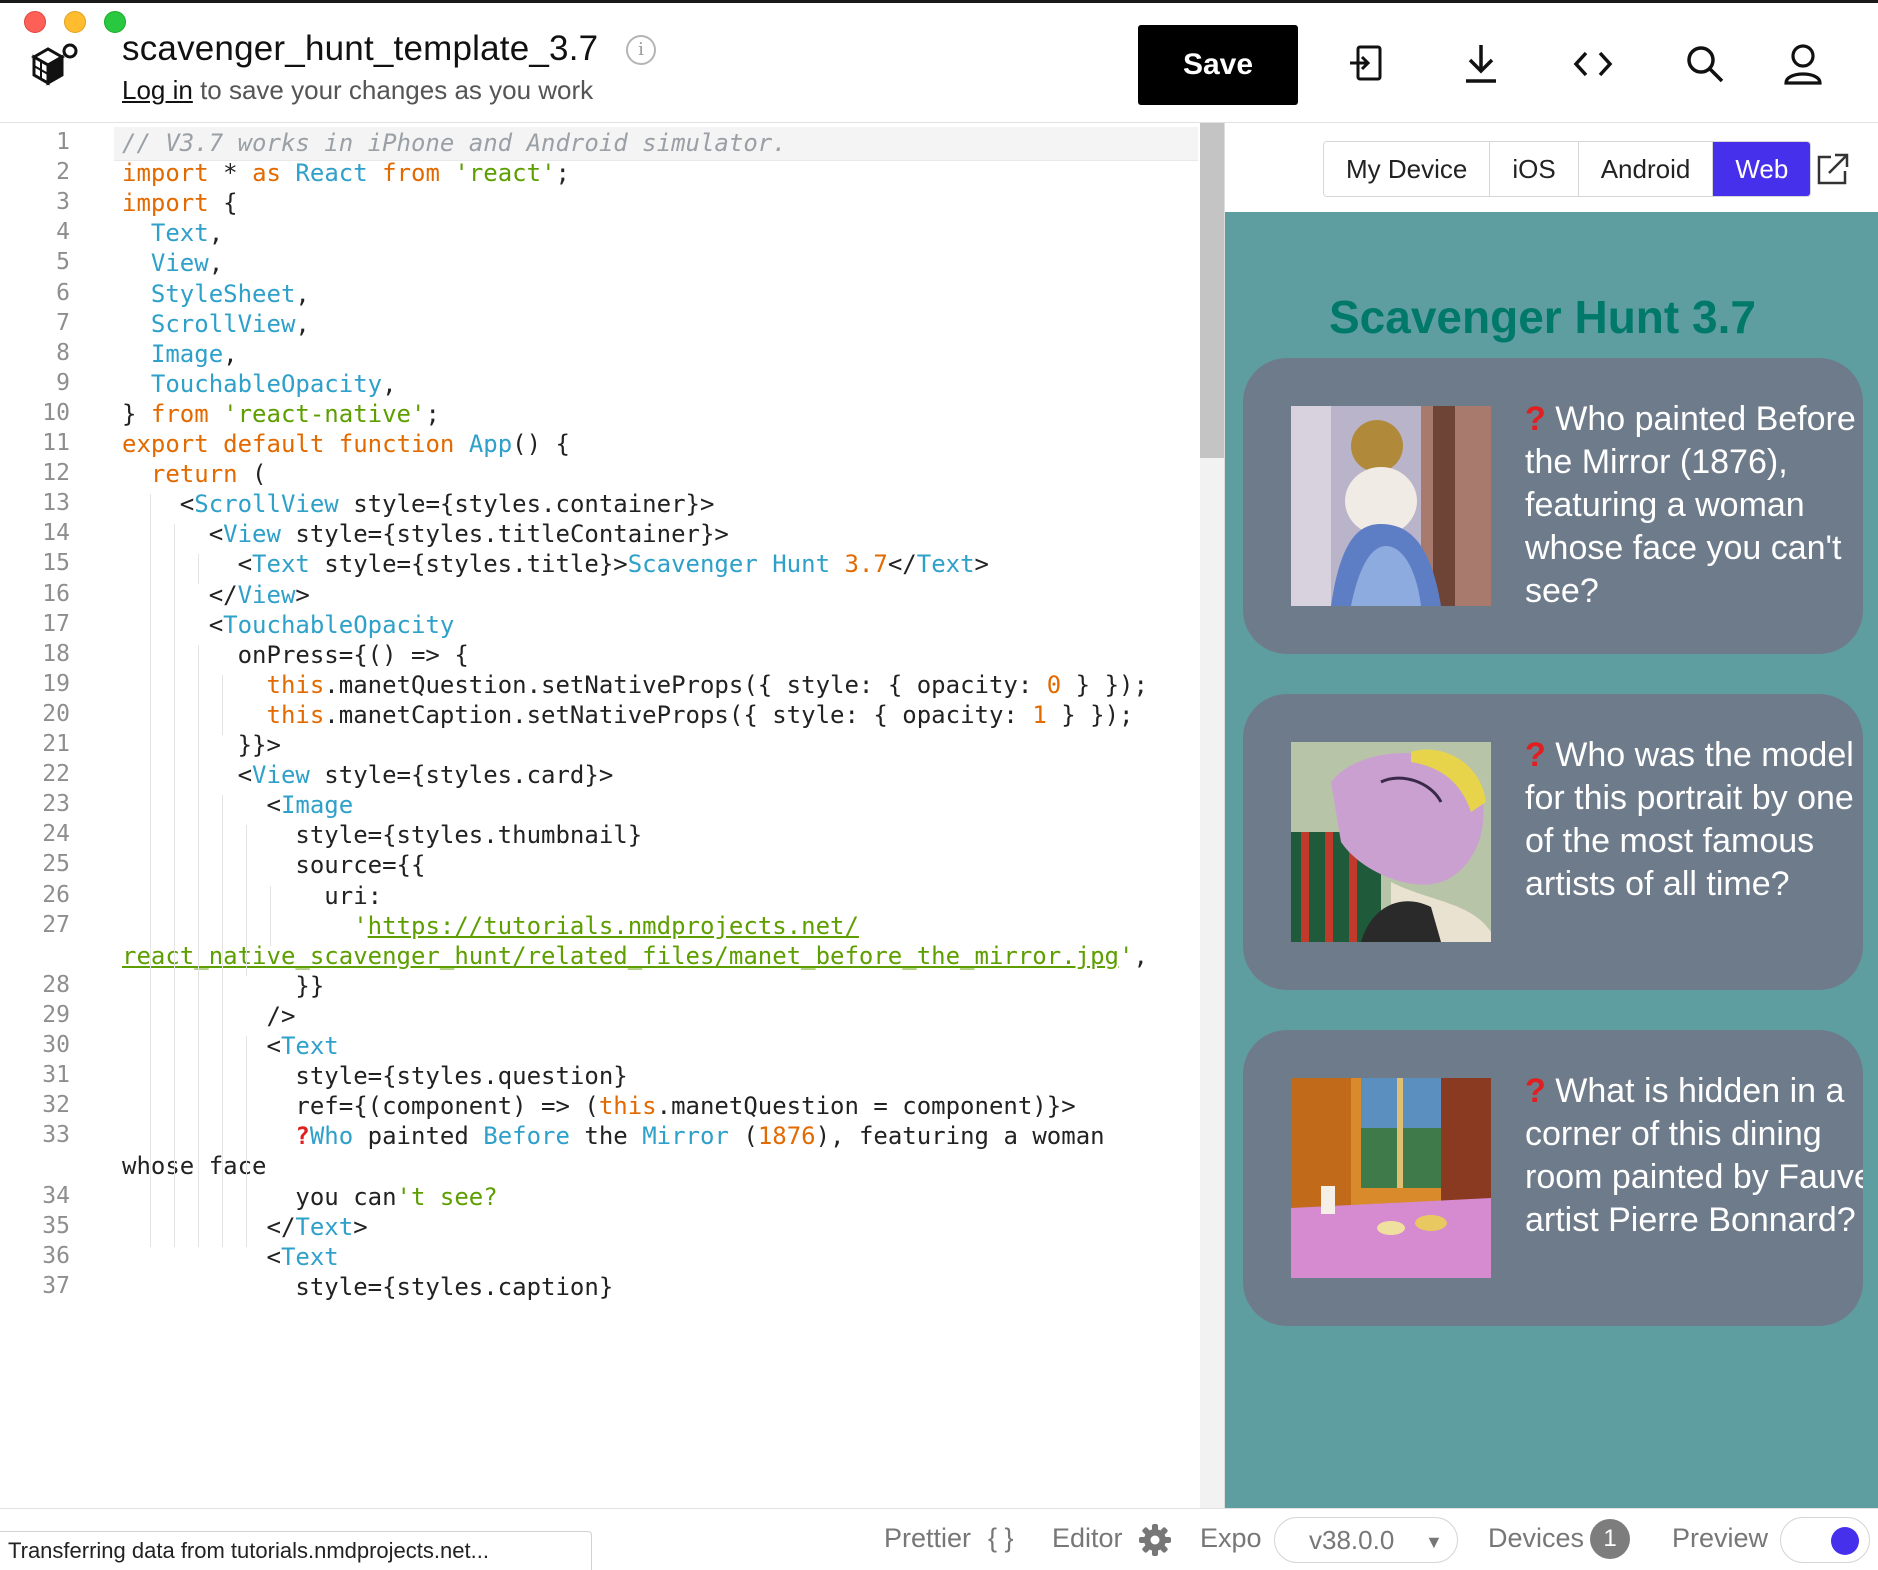  Describe the element at coordinates (927, 1538) in the screenshot. I see `prettier-button: Prettier` at that location.